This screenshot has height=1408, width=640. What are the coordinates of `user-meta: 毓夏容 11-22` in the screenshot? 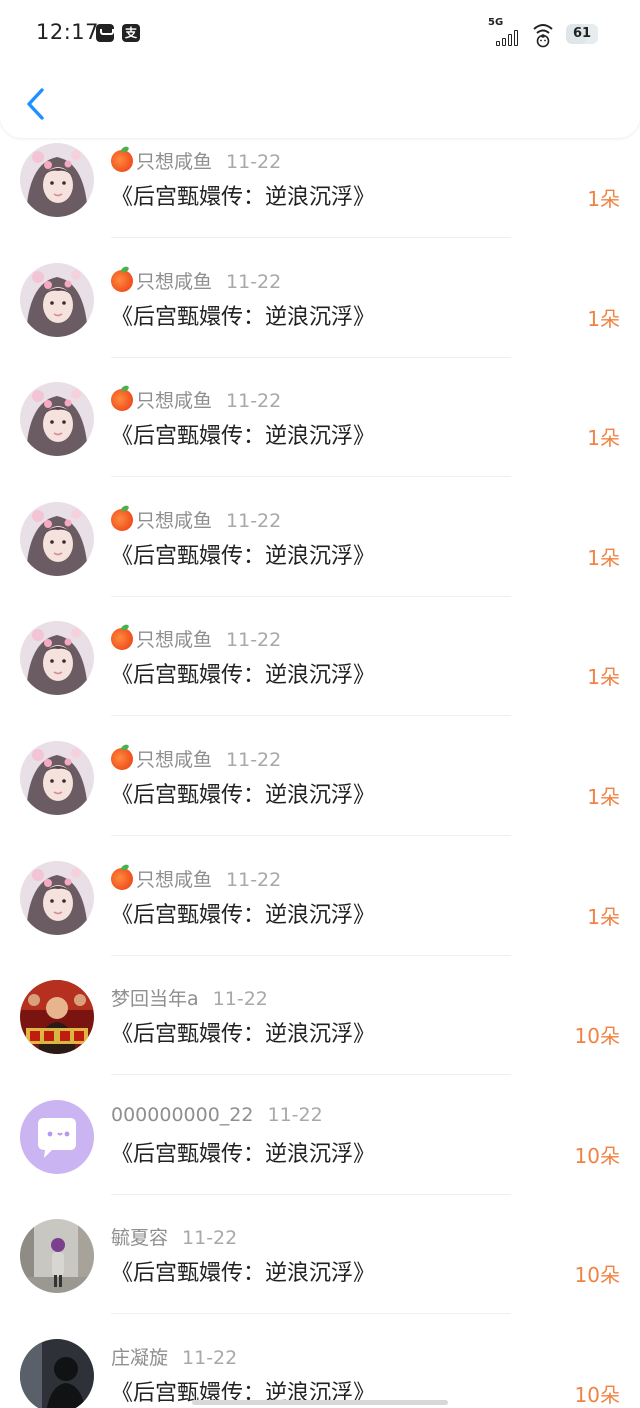 It's located at (174, 1236).